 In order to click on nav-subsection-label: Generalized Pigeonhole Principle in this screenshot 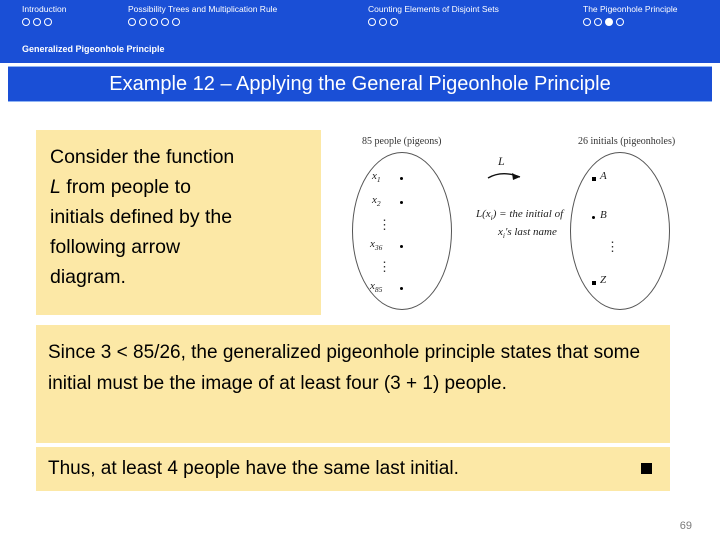, I will do `click(93, 49)`.